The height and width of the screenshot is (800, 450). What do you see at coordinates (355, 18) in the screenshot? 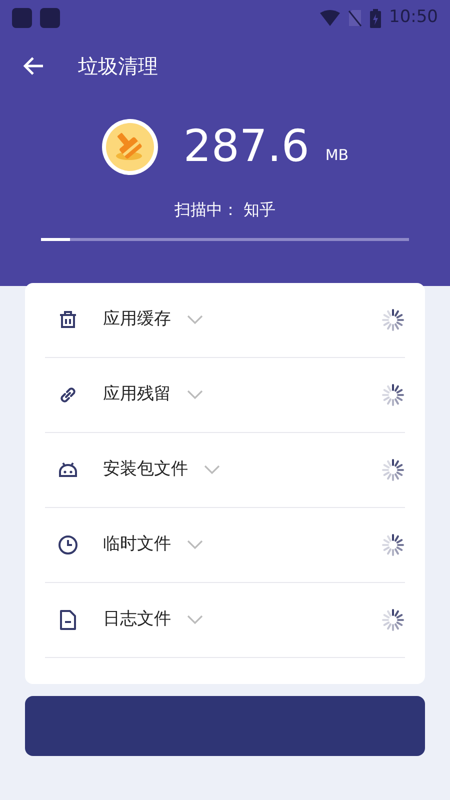
I see `no-sim-icon` at bounding box center [355, 18].